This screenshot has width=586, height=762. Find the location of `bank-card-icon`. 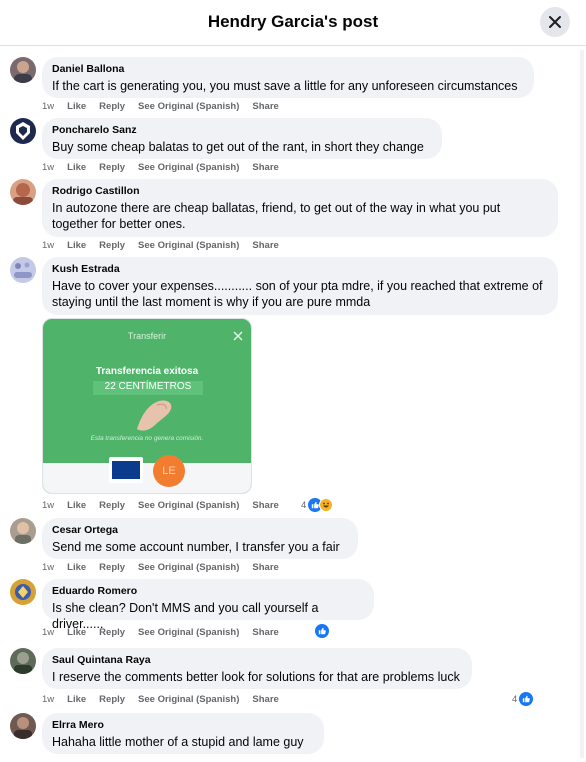

bank-card-icon is located at coordinates (126, 470).